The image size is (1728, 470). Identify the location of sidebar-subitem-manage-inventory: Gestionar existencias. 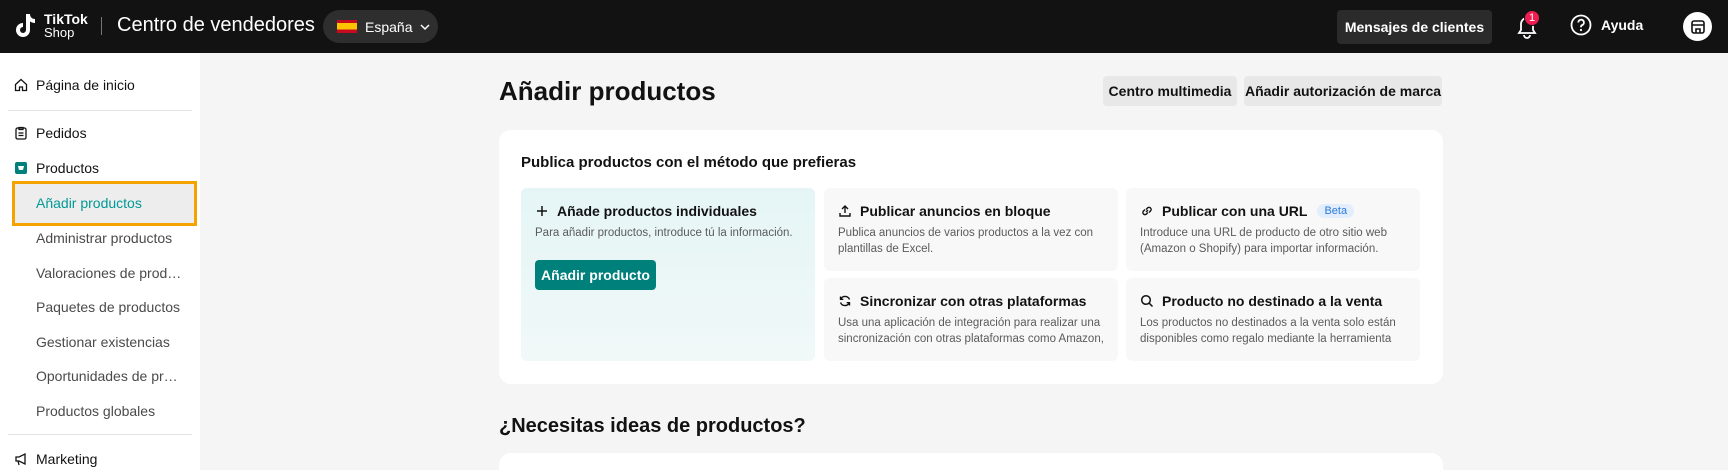
(110, 342).